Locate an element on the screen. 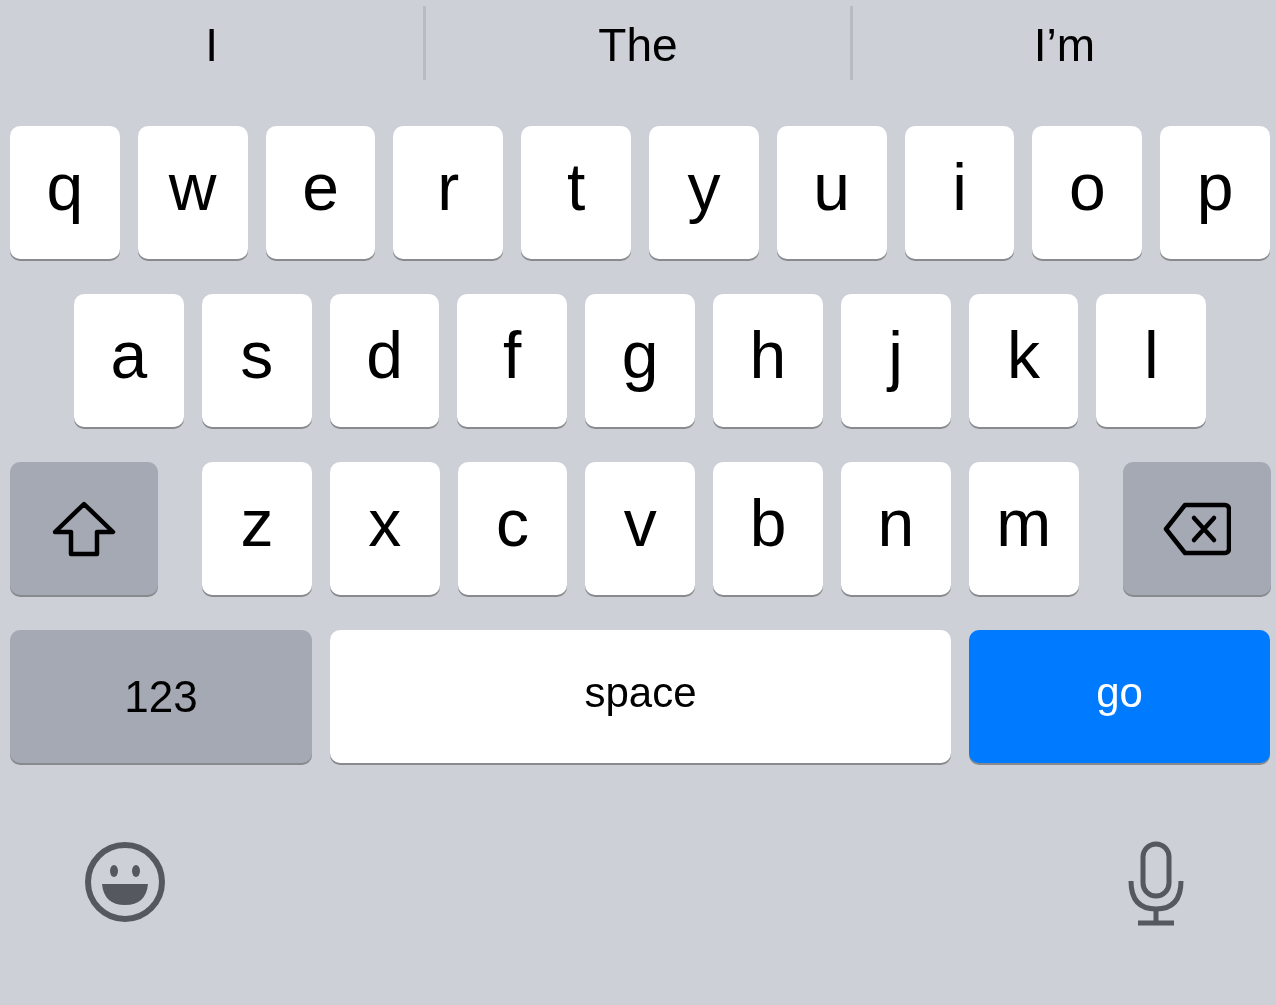  letter-key: e is located at coordinates (320, 192).